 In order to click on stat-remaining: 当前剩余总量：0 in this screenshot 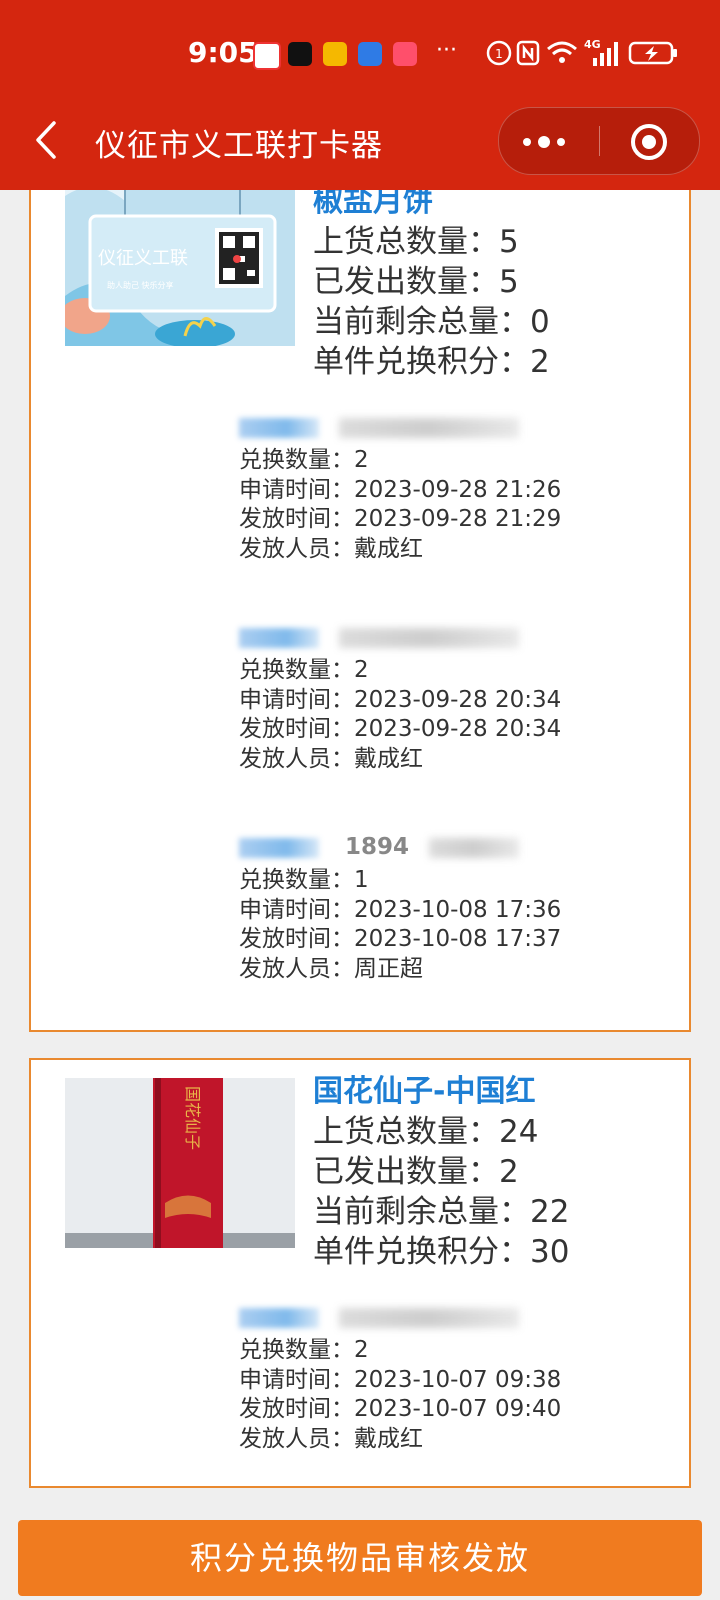, I will do `click(431, 322)`.